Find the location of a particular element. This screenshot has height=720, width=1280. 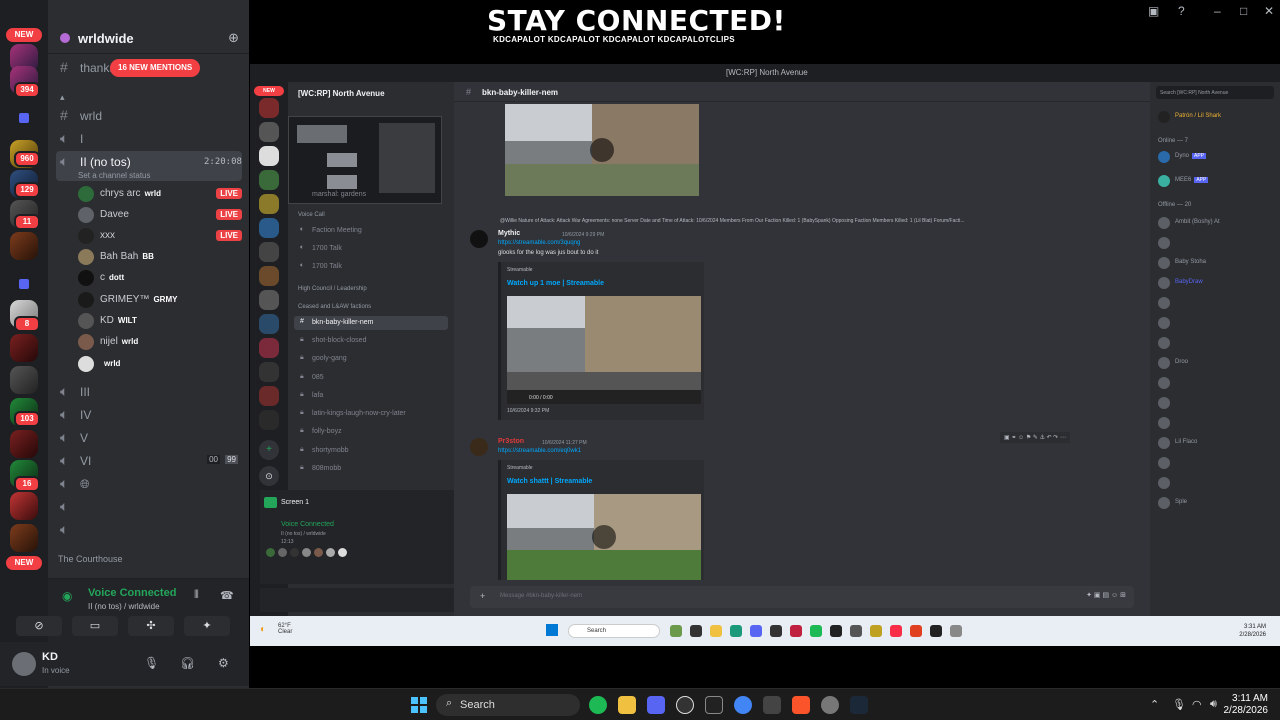

inner-voice-channel: 🔈︎ 1700 Talk is located at coordinates (371, 249).